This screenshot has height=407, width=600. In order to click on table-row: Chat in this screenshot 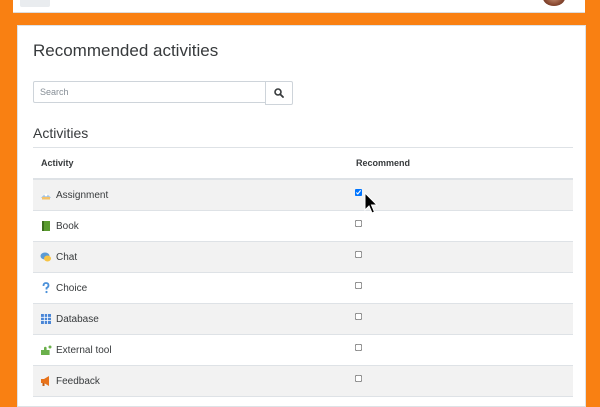, I will do `click(303, 257)`.